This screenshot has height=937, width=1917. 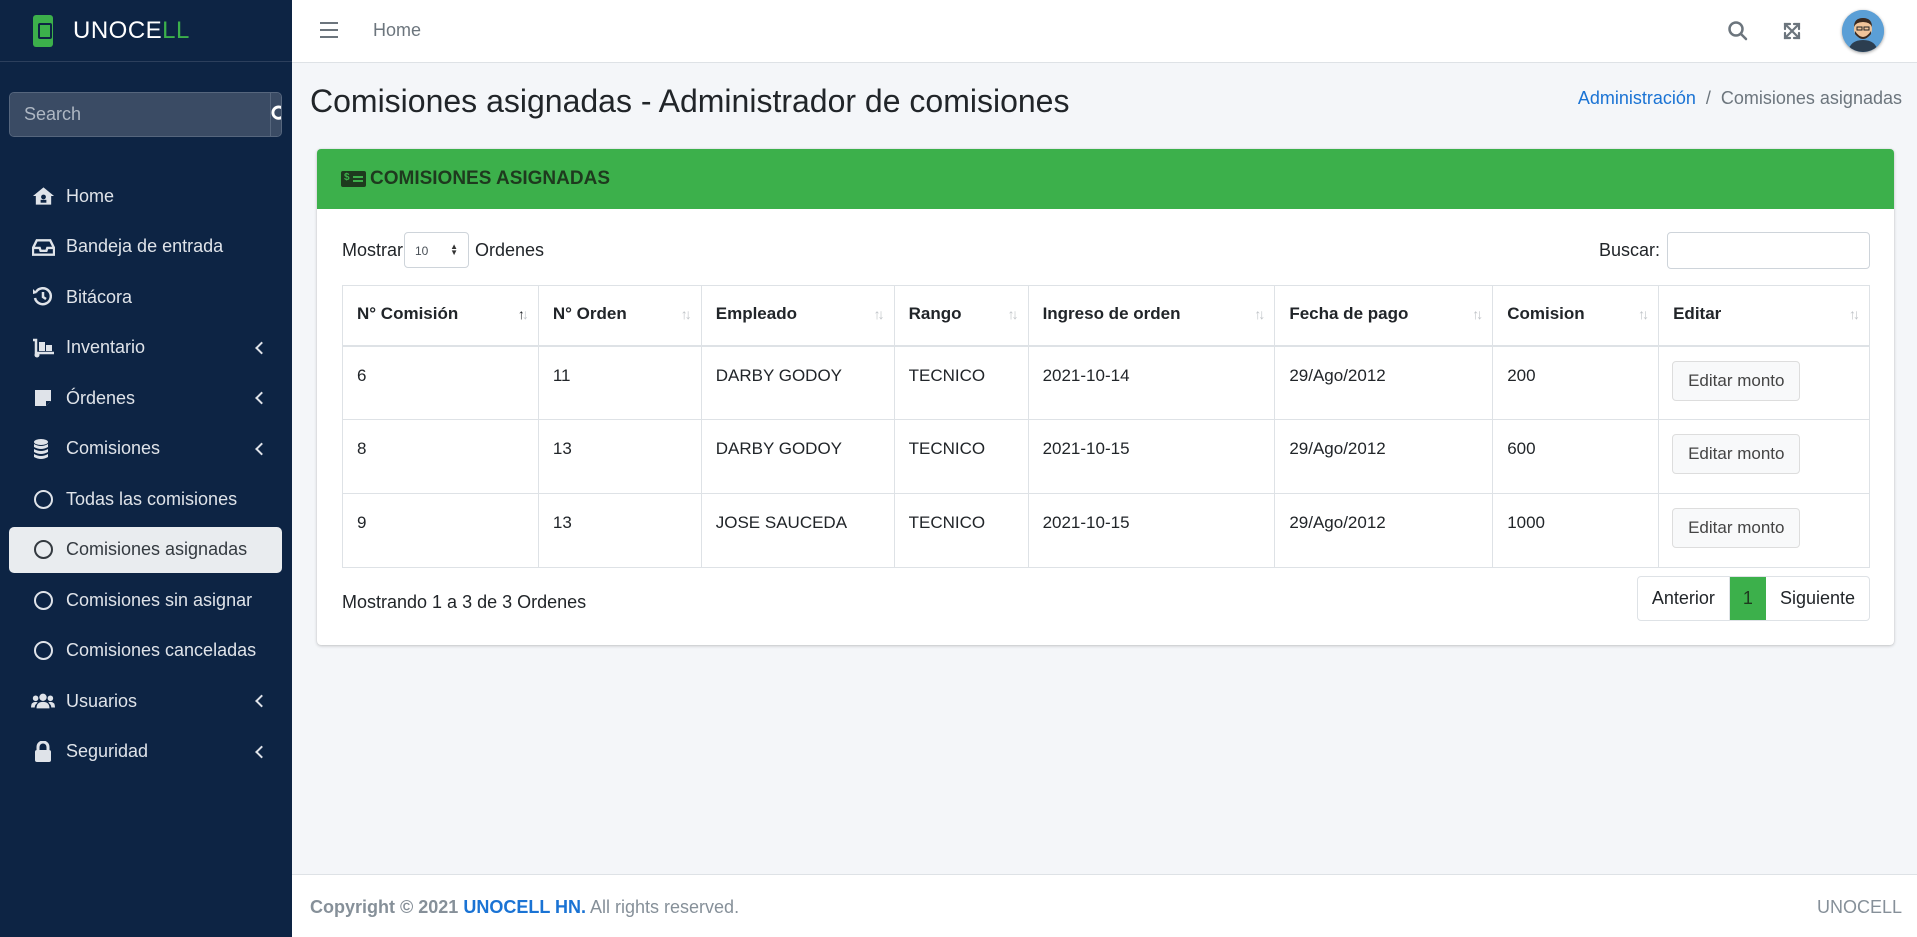 What do you see at coordinates (797, 530) in the screenshot?
I see `cell-empleado: JOSE SAUCEDA` at bounding box center [797, 530].